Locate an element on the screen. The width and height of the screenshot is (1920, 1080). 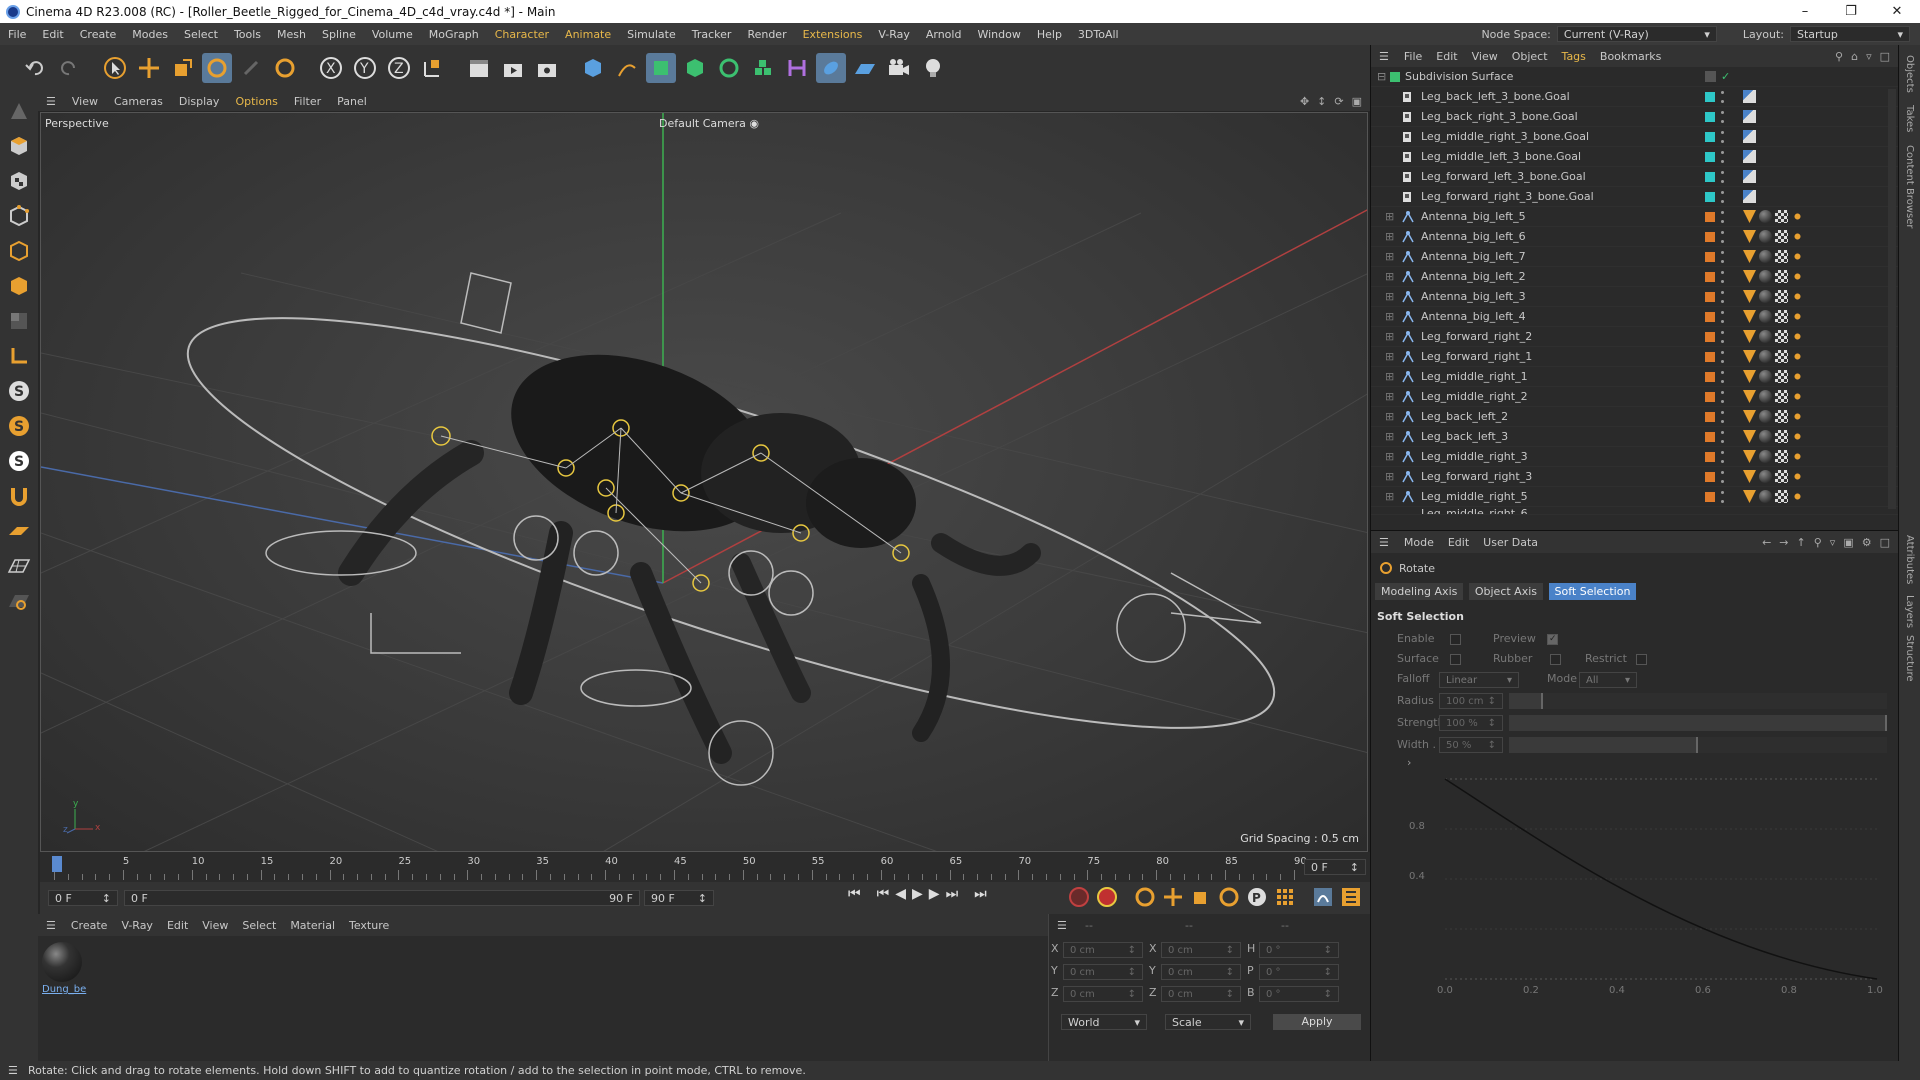
search-icon: ⚲ is located at coordinates (1839, 56).